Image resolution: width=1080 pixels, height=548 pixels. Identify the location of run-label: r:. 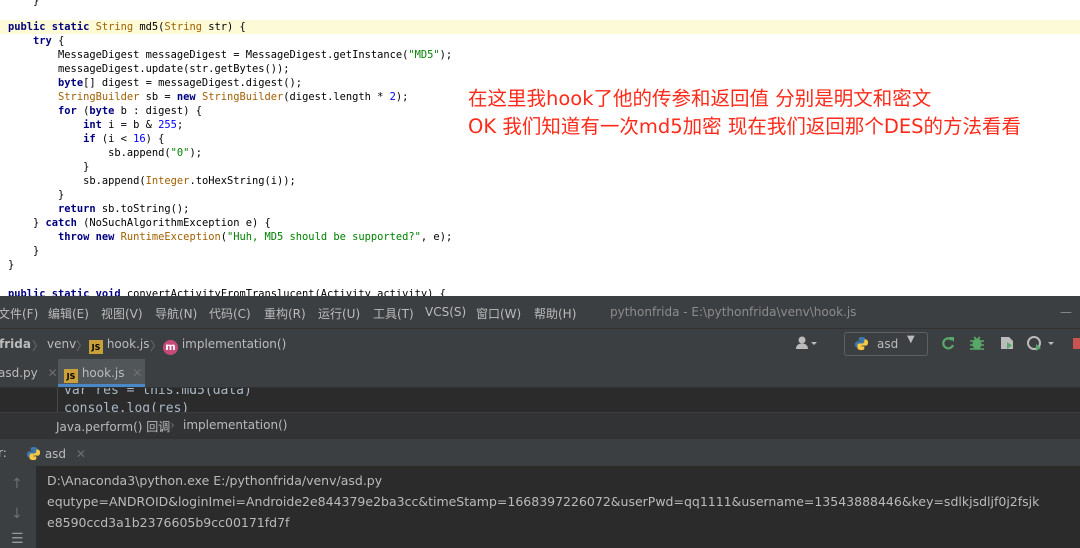
(3, 453).